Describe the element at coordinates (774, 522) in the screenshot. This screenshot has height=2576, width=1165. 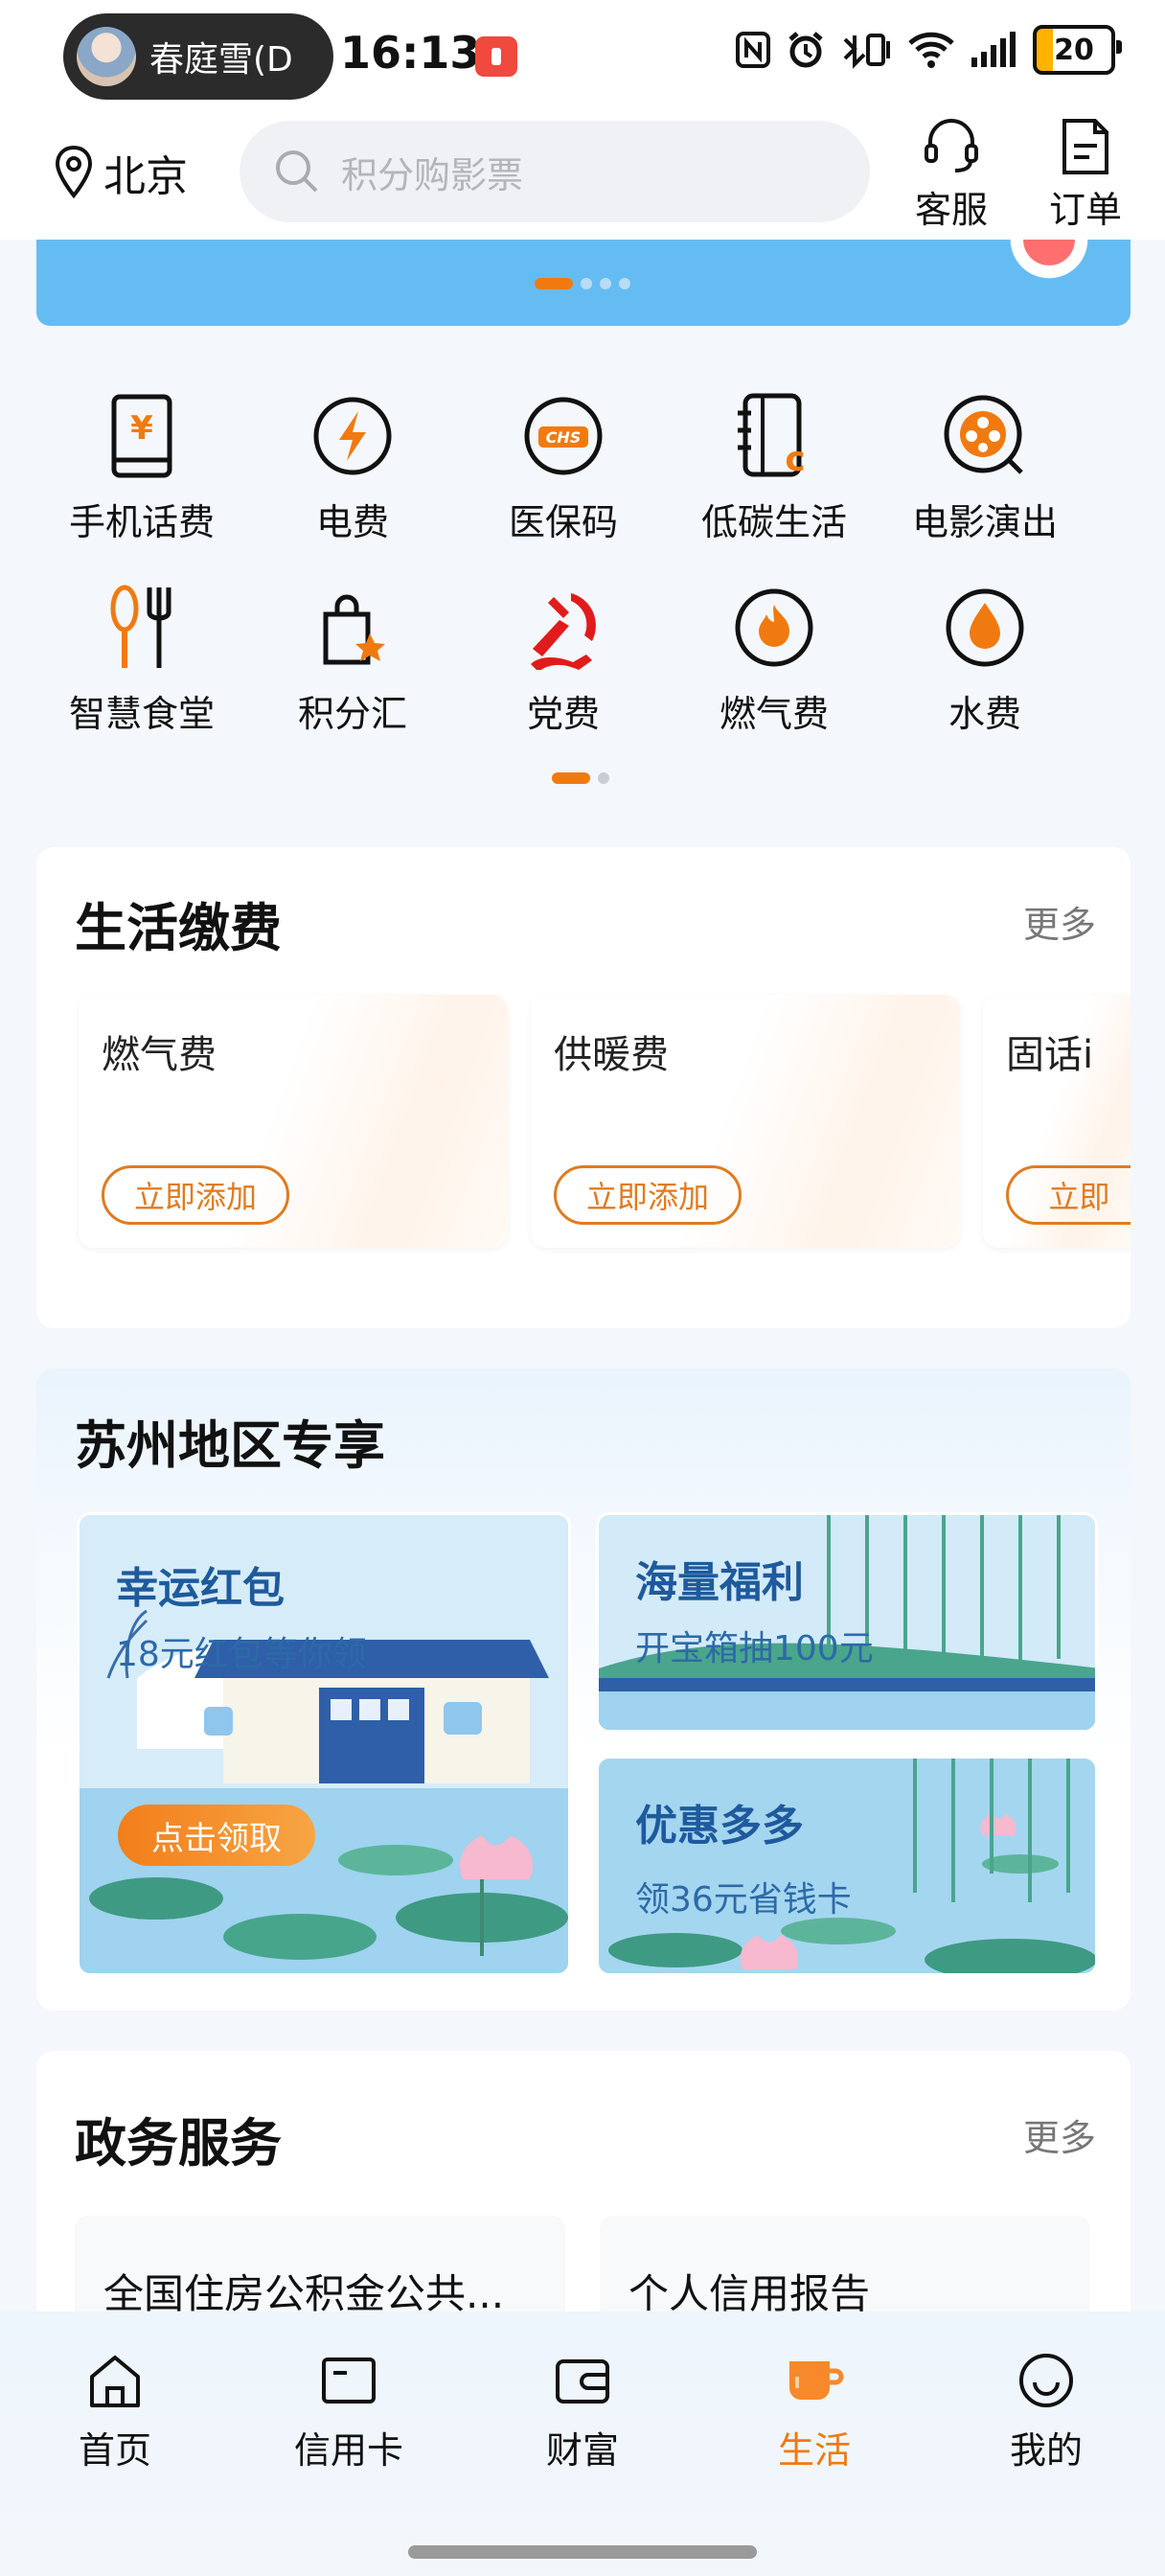
I see `grid-label: 低碳生活` at that location.